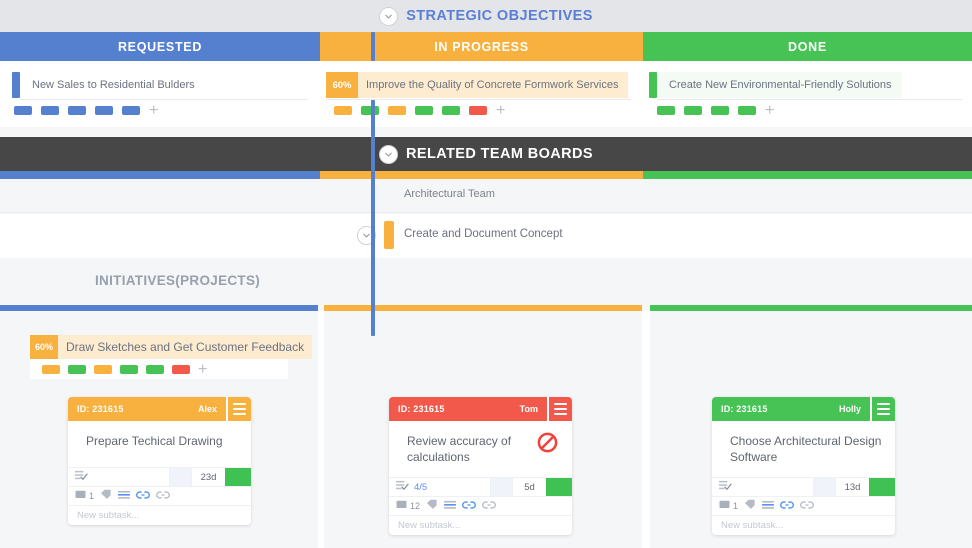 Image resolution: width=972 pixels, height=548 pixels. What do you see at coordinates (160, 46) in the screenshot?
I see `column-header-requested: REQUESTED` at bounding box center [160, 46].